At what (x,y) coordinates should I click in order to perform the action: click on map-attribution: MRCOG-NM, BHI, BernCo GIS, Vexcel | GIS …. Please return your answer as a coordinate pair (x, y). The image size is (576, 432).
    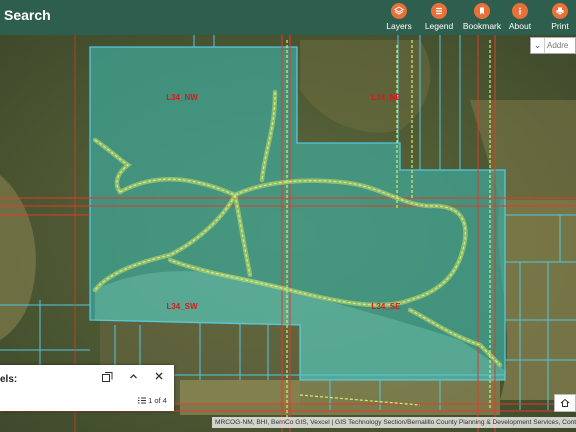
    Looking at the image, I should click on (394, 422).